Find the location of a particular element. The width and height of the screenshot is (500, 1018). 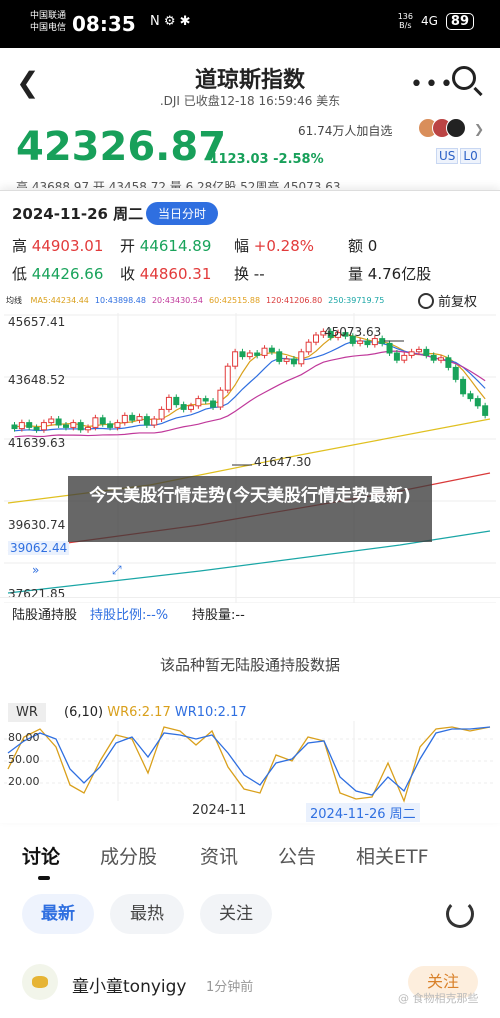

content-tabs: 讨论 成分股 资讯 公告 相关ETF is located at coordinates (250, 861).